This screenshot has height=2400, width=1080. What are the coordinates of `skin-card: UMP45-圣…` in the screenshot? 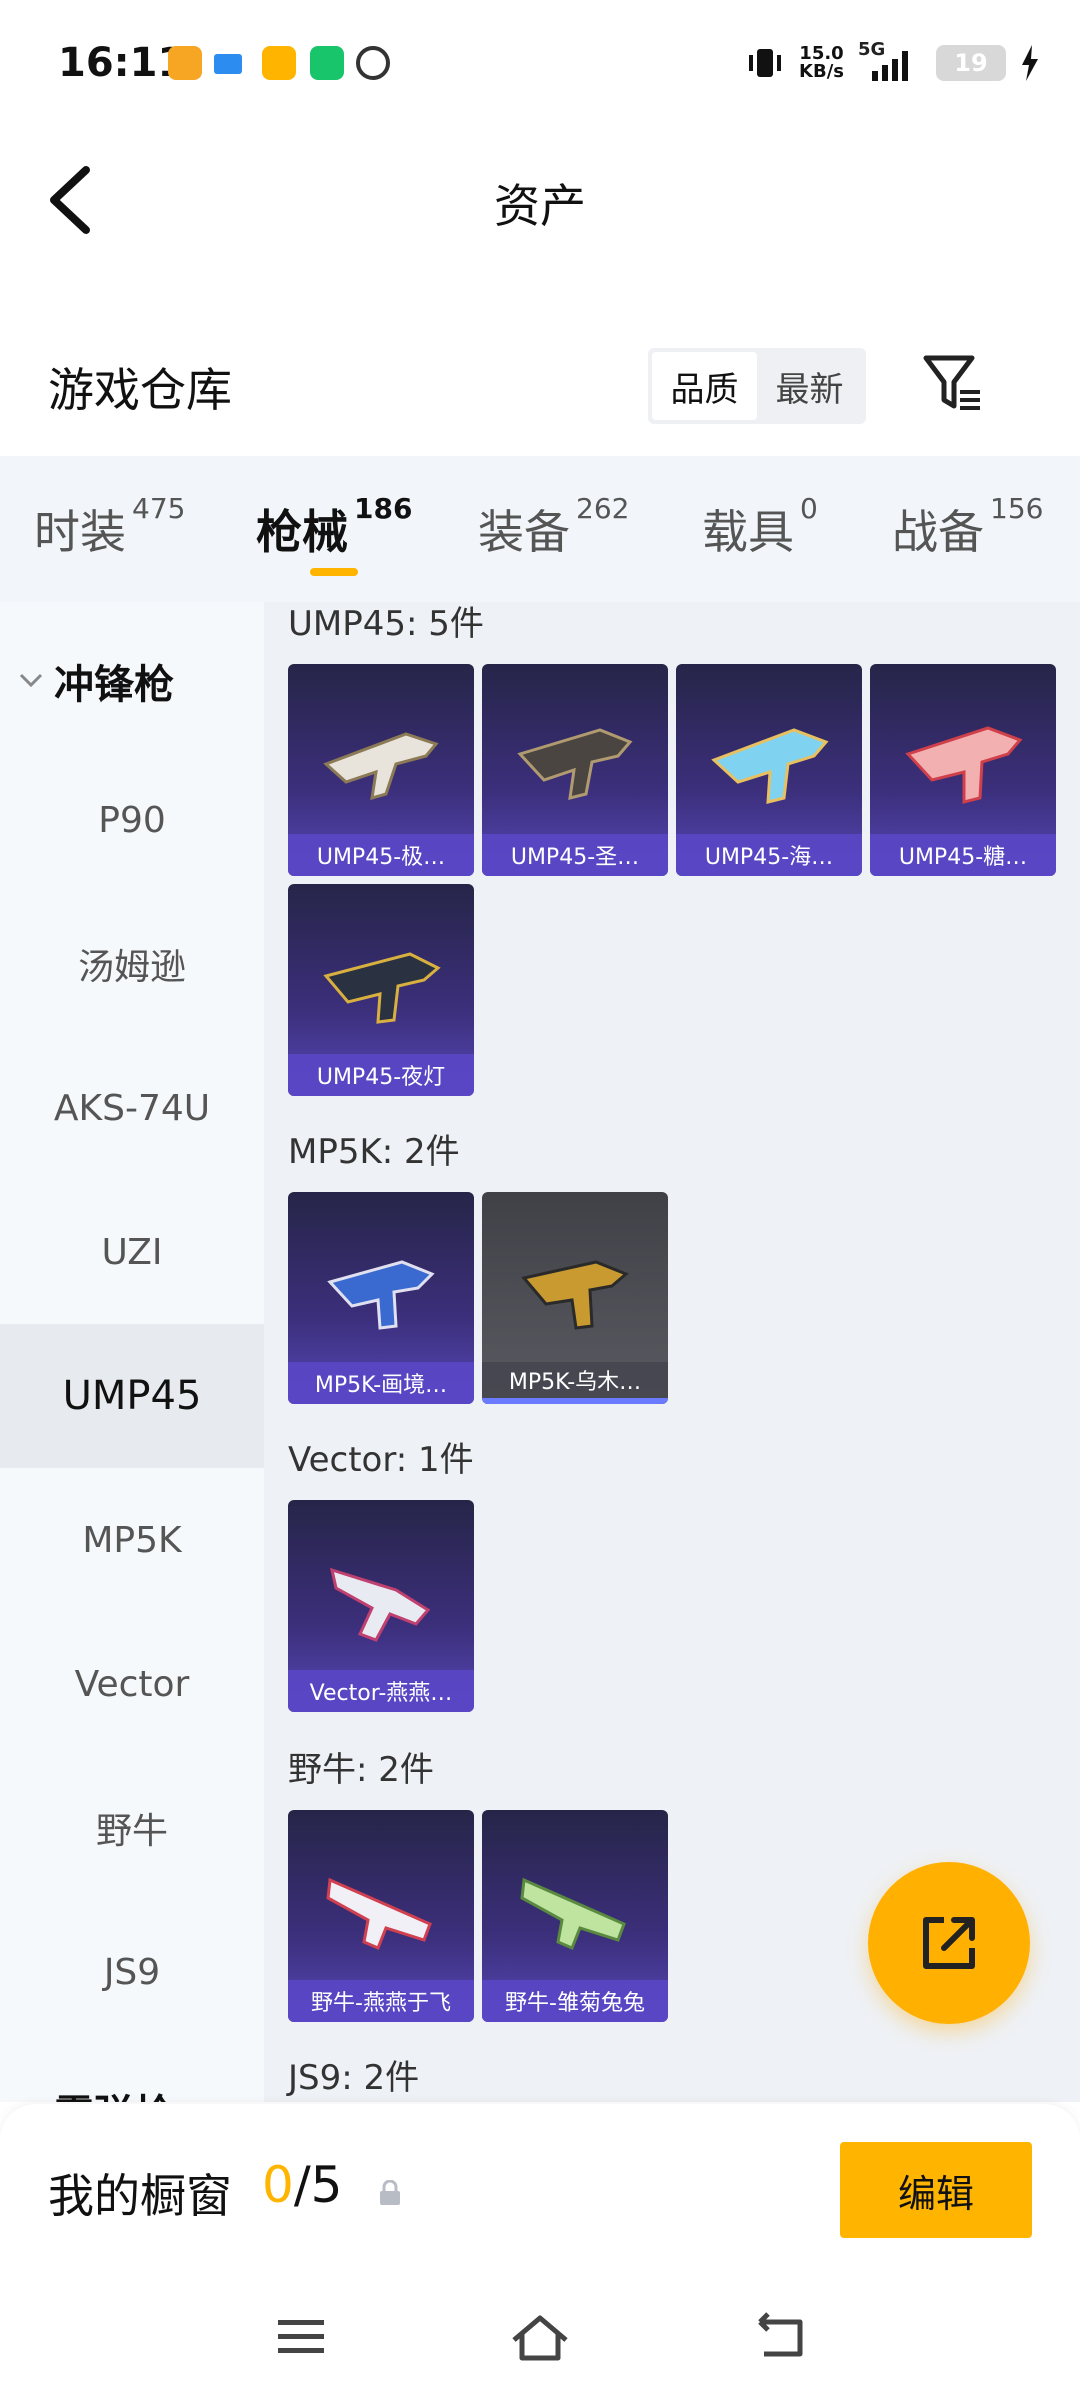 It's located at (575, 770).